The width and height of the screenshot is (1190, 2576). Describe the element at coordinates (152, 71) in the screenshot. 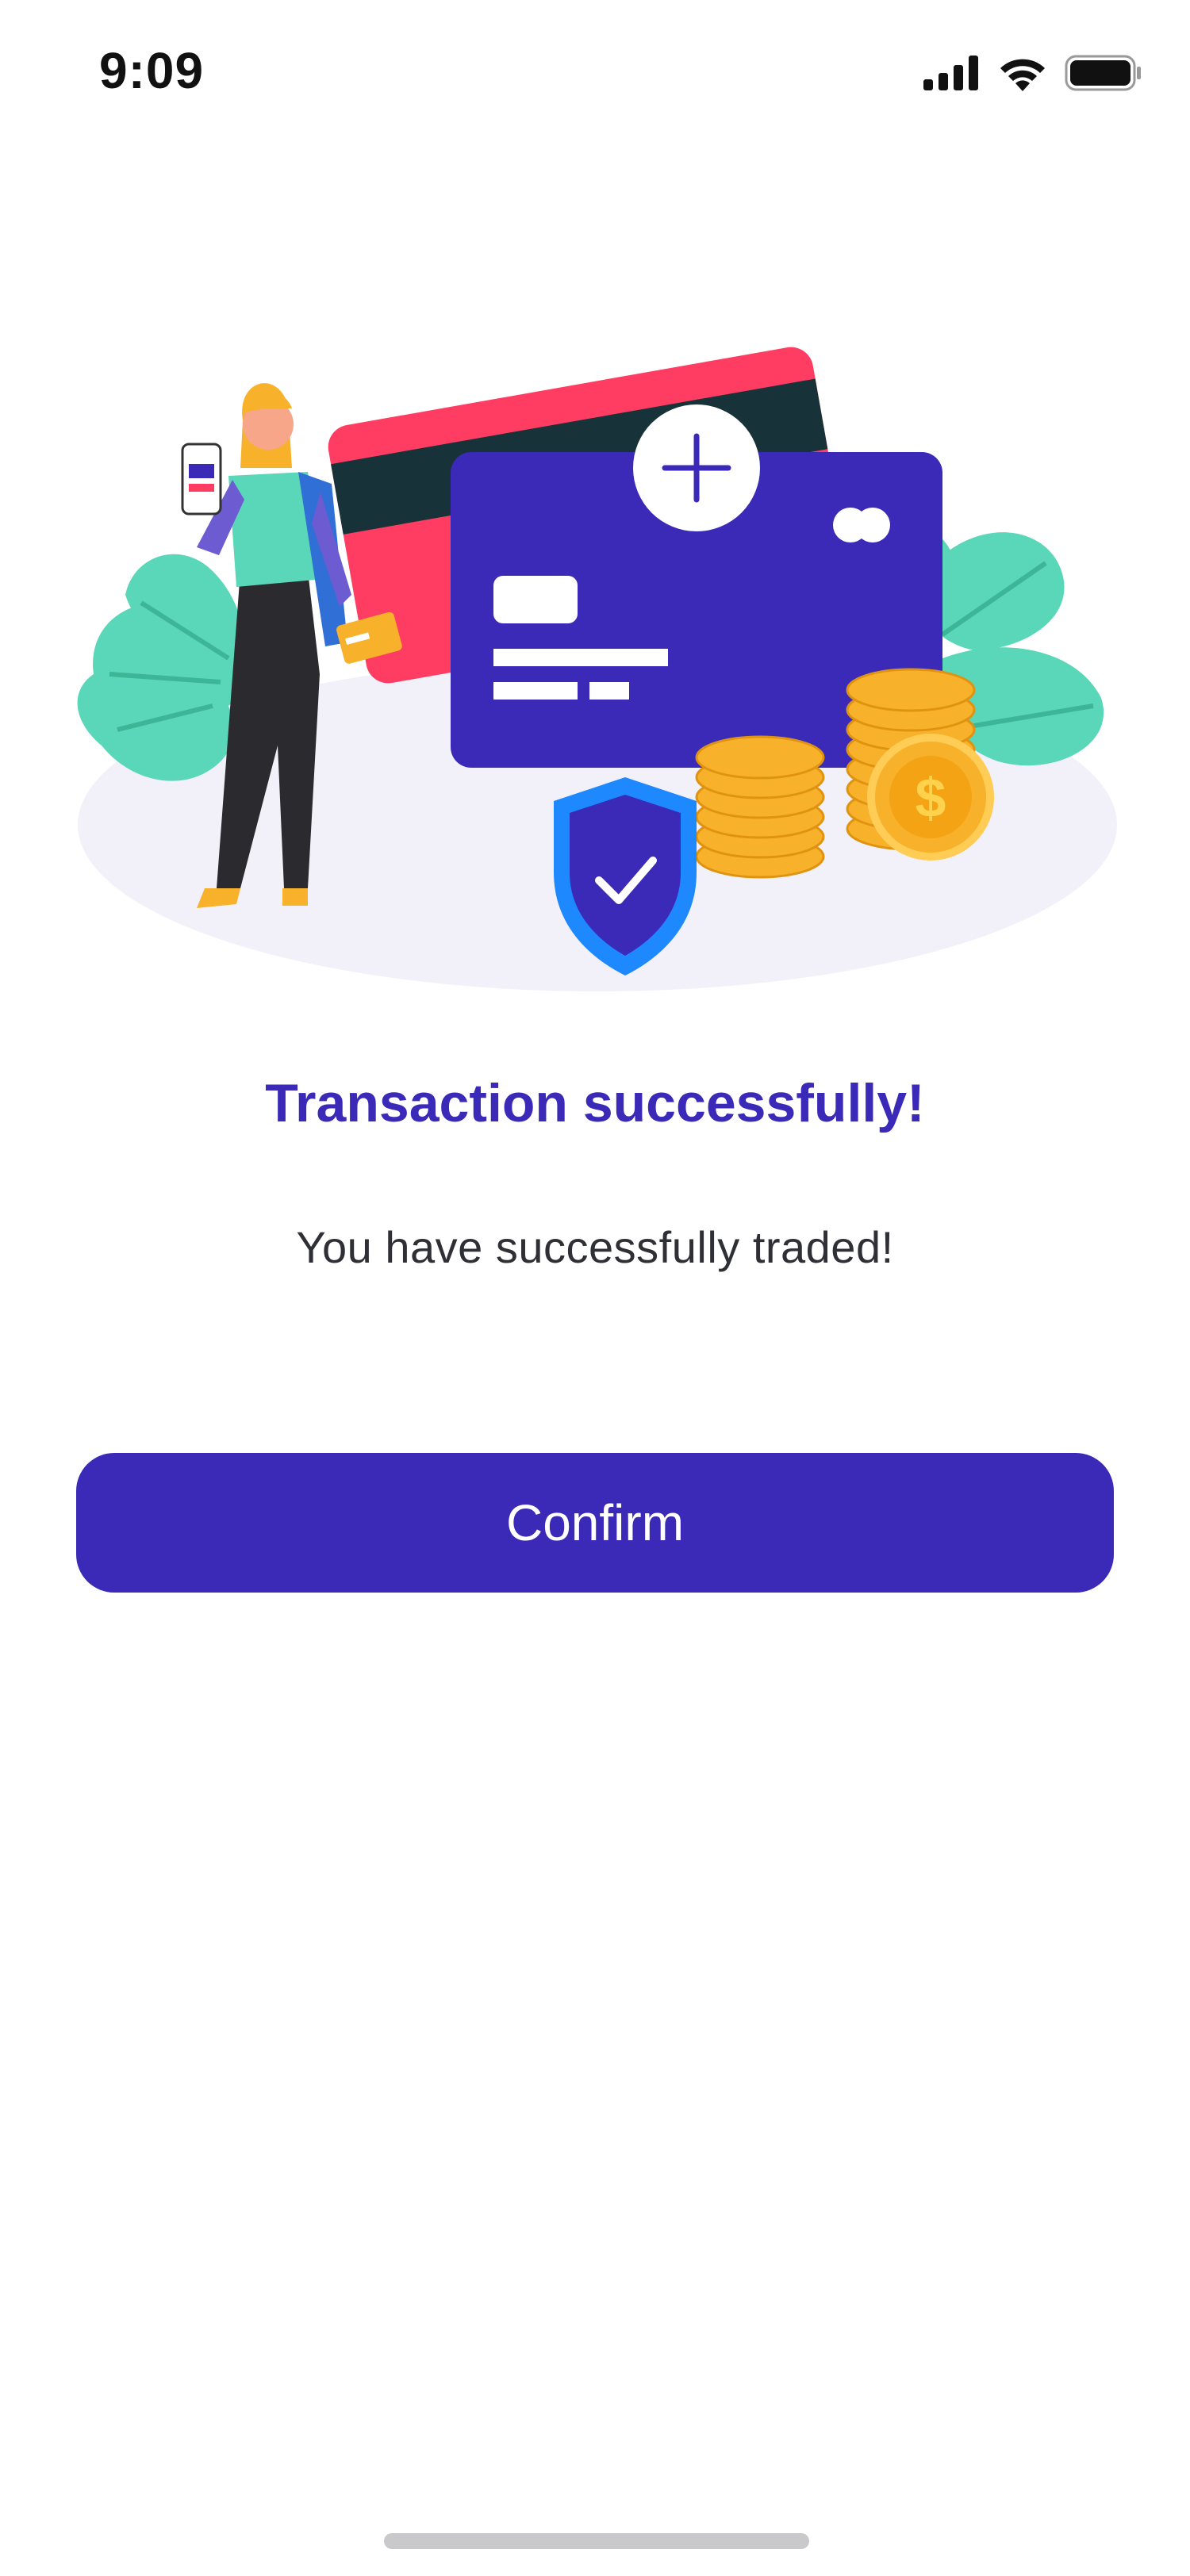

I see `status-time: 9:09` at that location.